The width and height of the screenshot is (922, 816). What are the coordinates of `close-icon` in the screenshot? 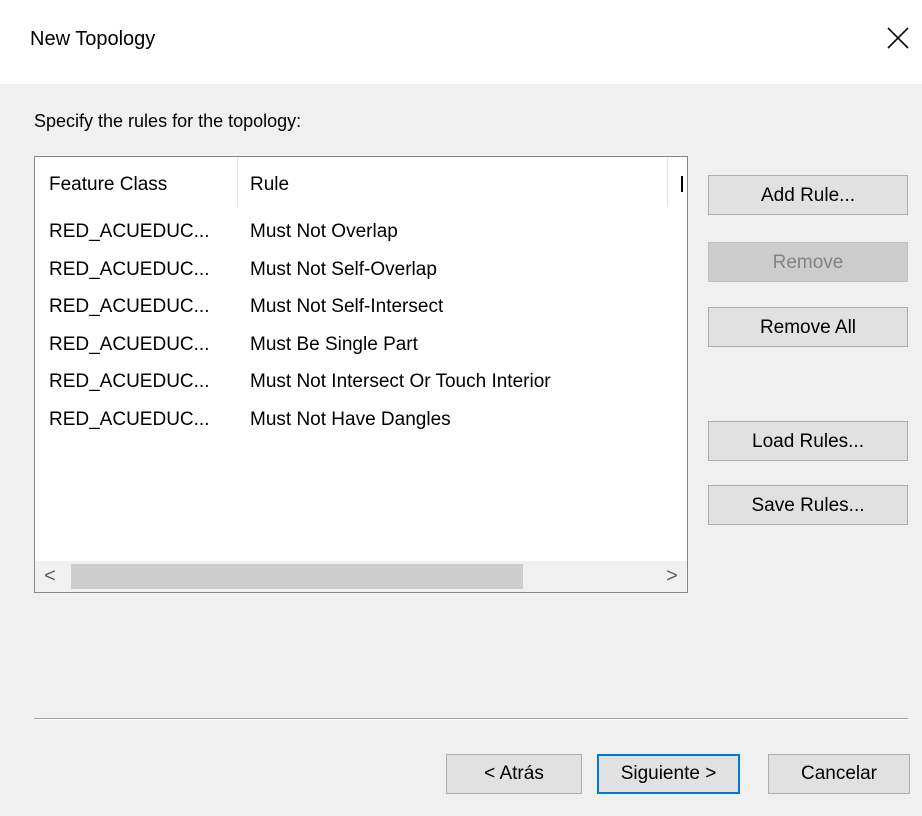 It's located at (898, 38).